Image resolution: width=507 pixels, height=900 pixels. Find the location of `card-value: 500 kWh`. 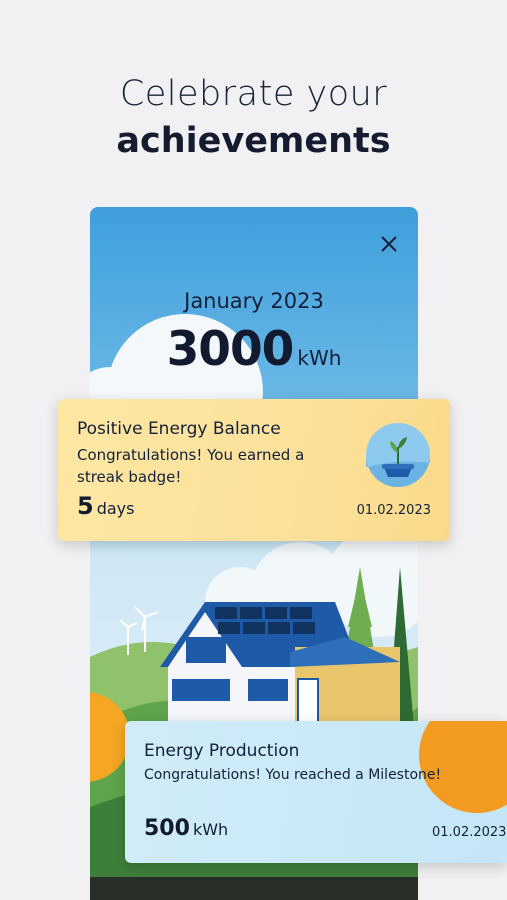

card-value: 500 kWh is located at coordinates (186, 828).